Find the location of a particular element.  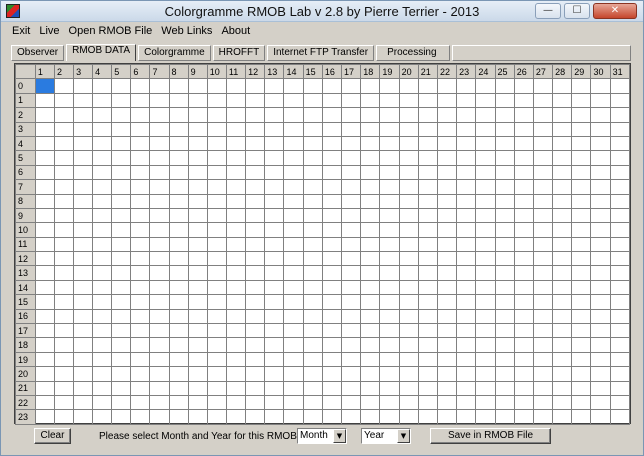

menu-about: About is located at coordinates (236, 32).